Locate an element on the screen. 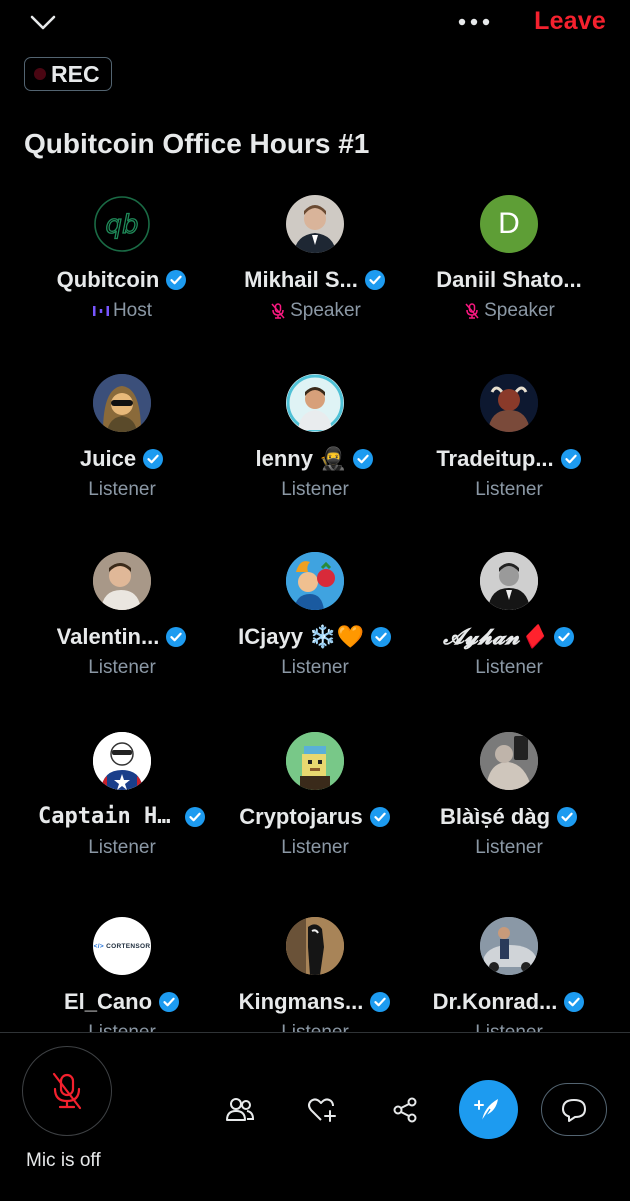  people-icon is located at coordinates (240, 1109).